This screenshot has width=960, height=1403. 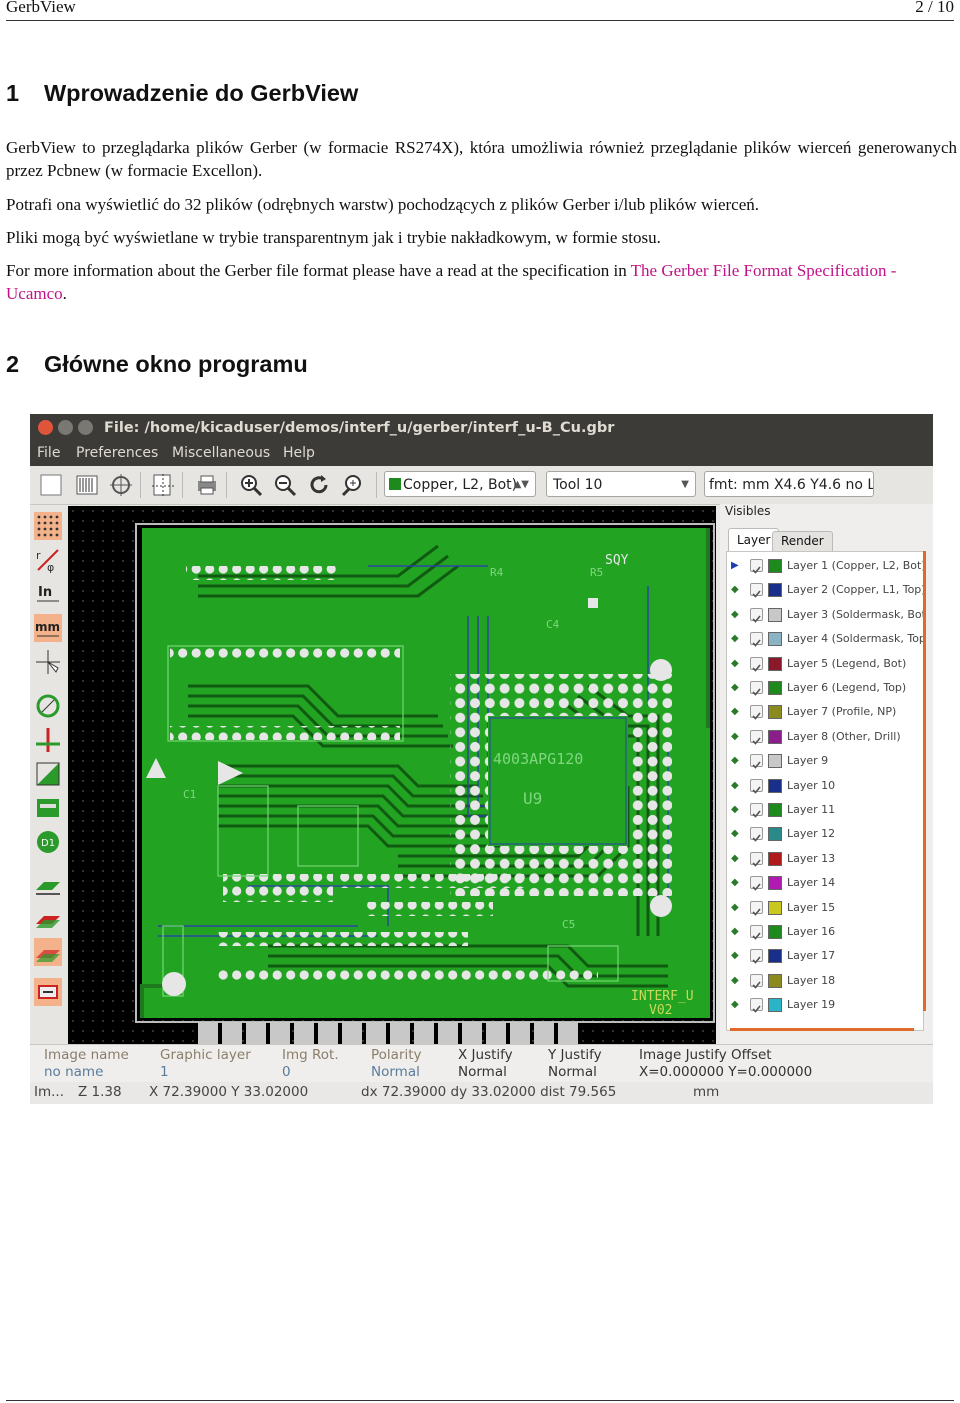 I want to click on redraw-icon, so click(x=319, y=485).